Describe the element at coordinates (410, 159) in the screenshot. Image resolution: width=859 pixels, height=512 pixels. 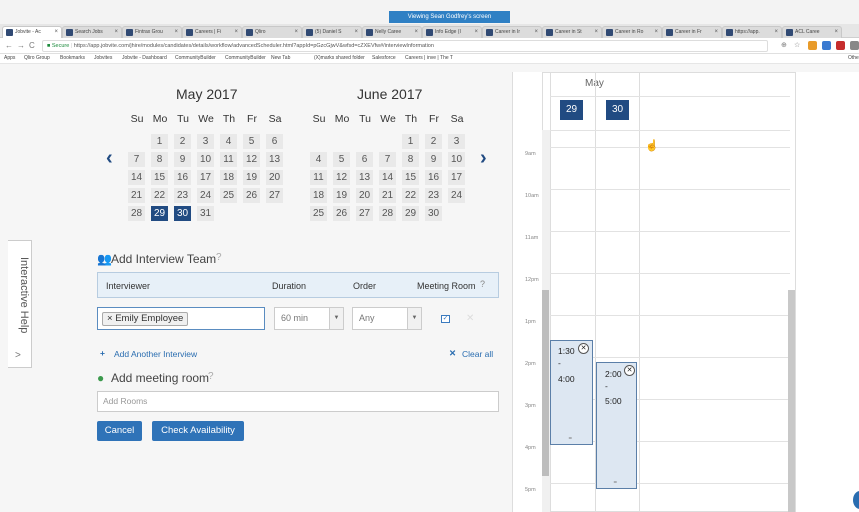
I see `calendar-day: 8` at that location.